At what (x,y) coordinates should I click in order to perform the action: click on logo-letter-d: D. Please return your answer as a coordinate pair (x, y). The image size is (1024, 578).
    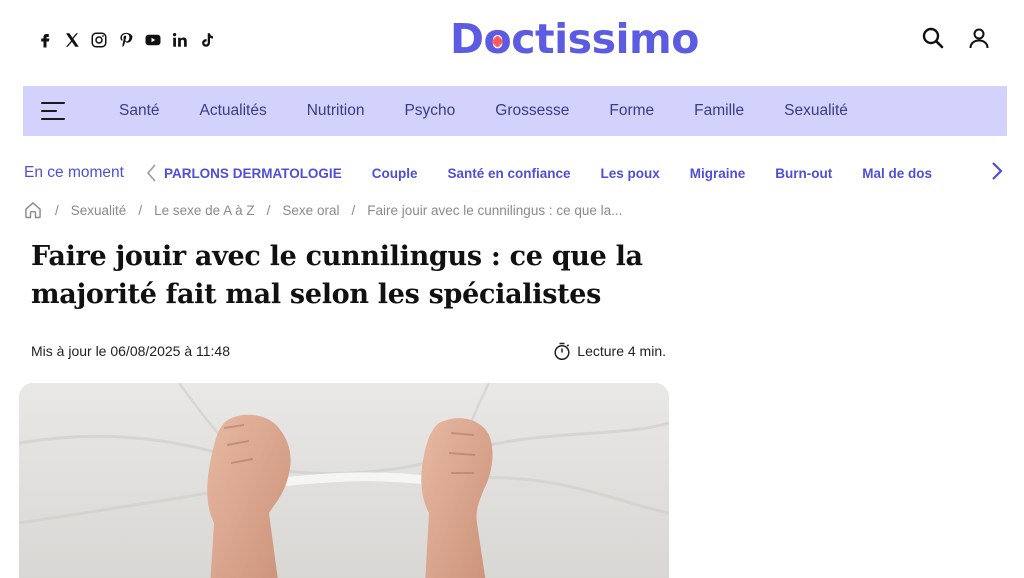
    Looking at the image, I should click on (467, 39).